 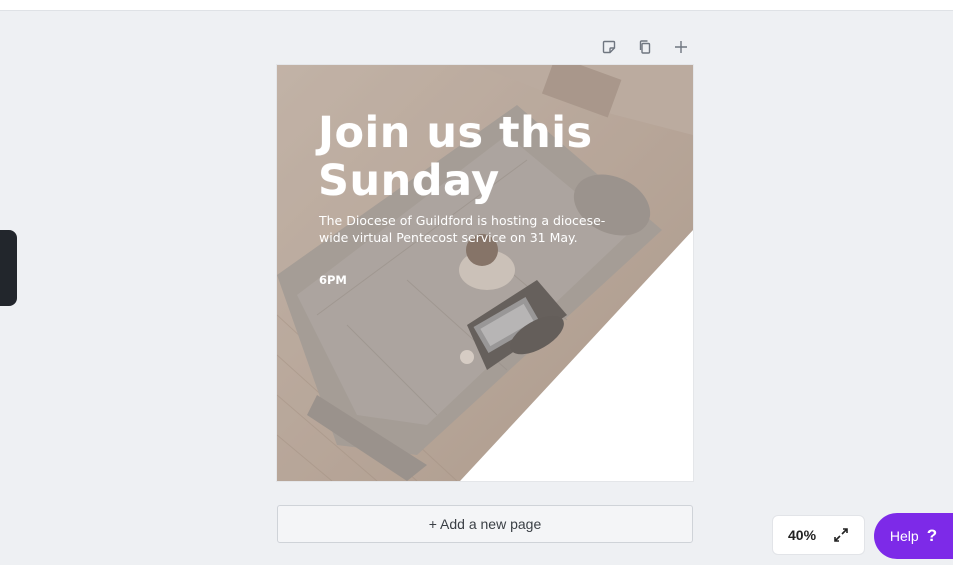 I want to click on page-toolbar, so click(x=645, y=47).